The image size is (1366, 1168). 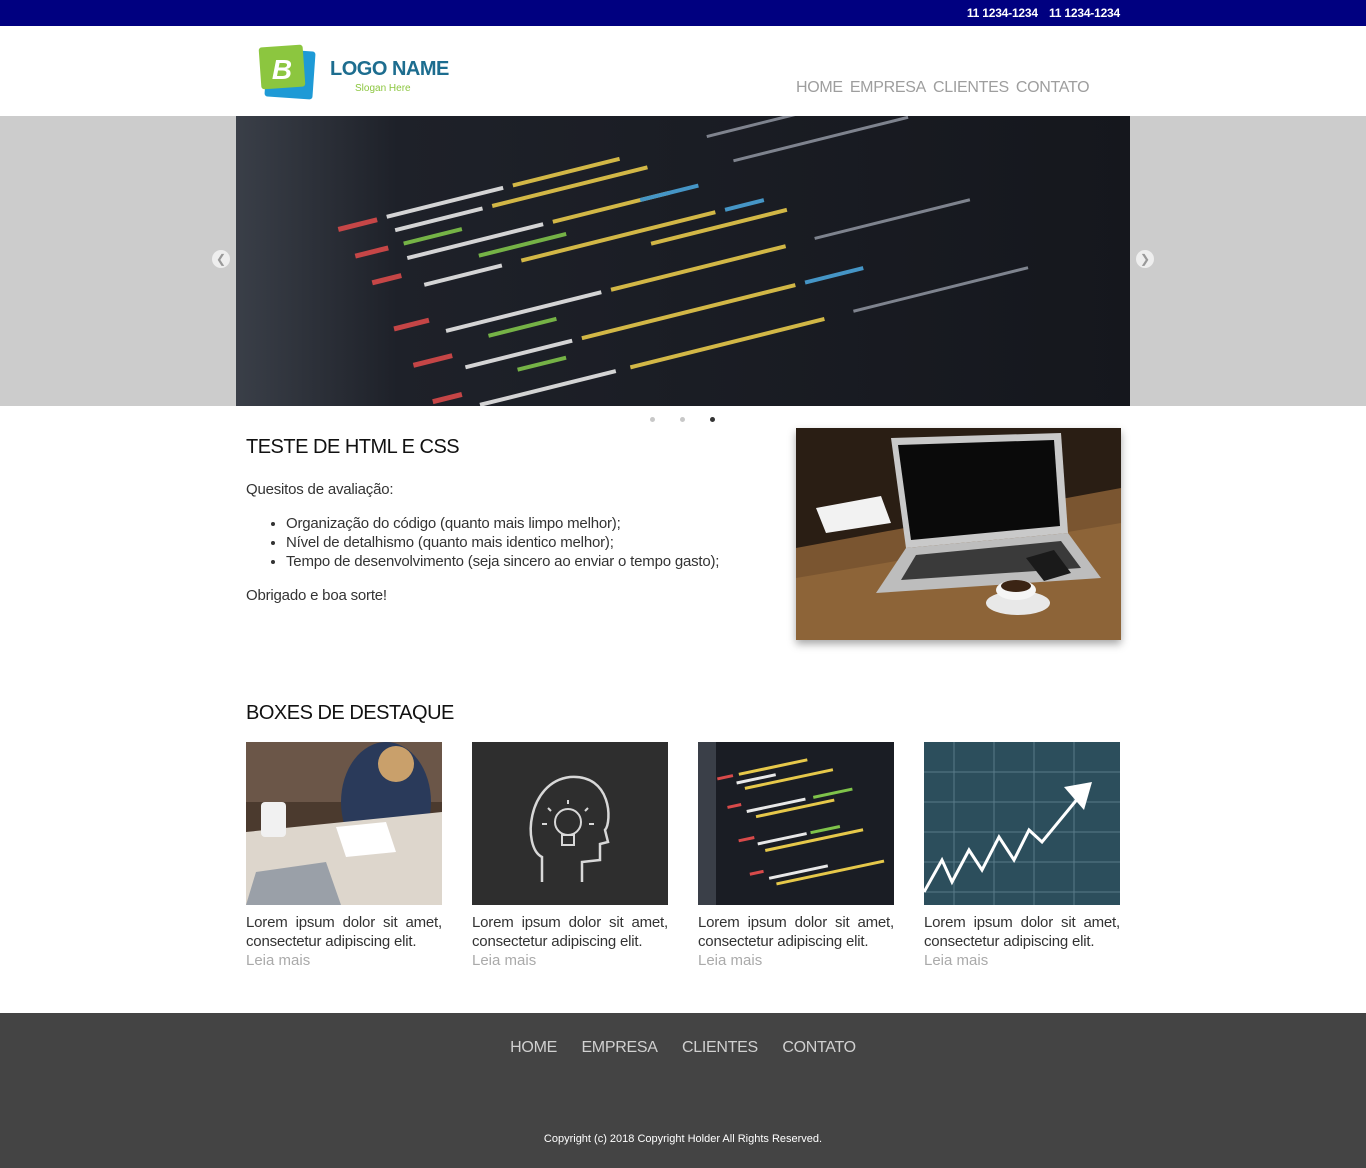 What do you see at coordinates (1022, 823) in the screenshot?
I see `box-image-growth` at bounding box center [1022, 823].